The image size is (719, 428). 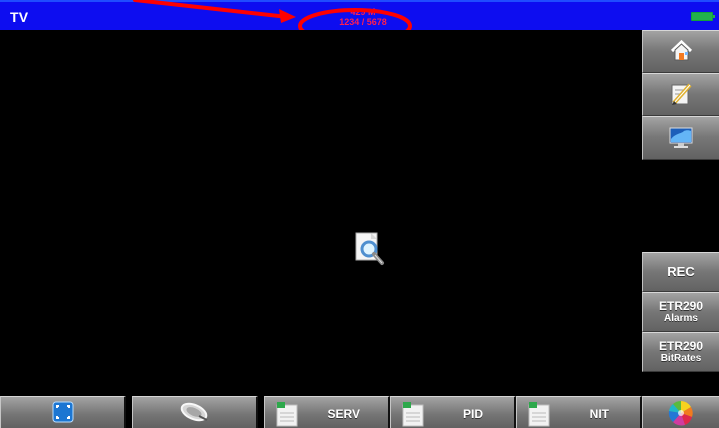 I want to click on color-settings-button, so click(x=680, y=412).